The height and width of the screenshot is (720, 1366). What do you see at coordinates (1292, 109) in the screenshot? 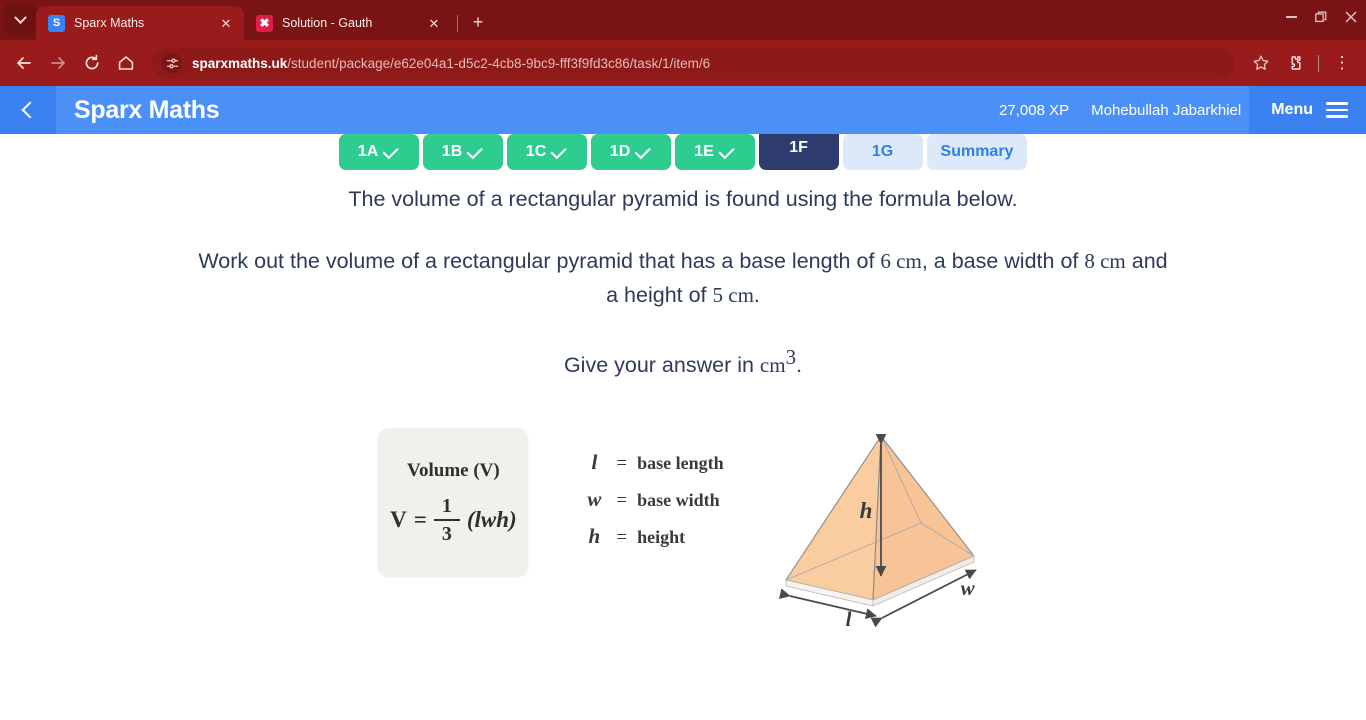
I see `menu-button-label: Menu` at bounding box center [1292, 109].